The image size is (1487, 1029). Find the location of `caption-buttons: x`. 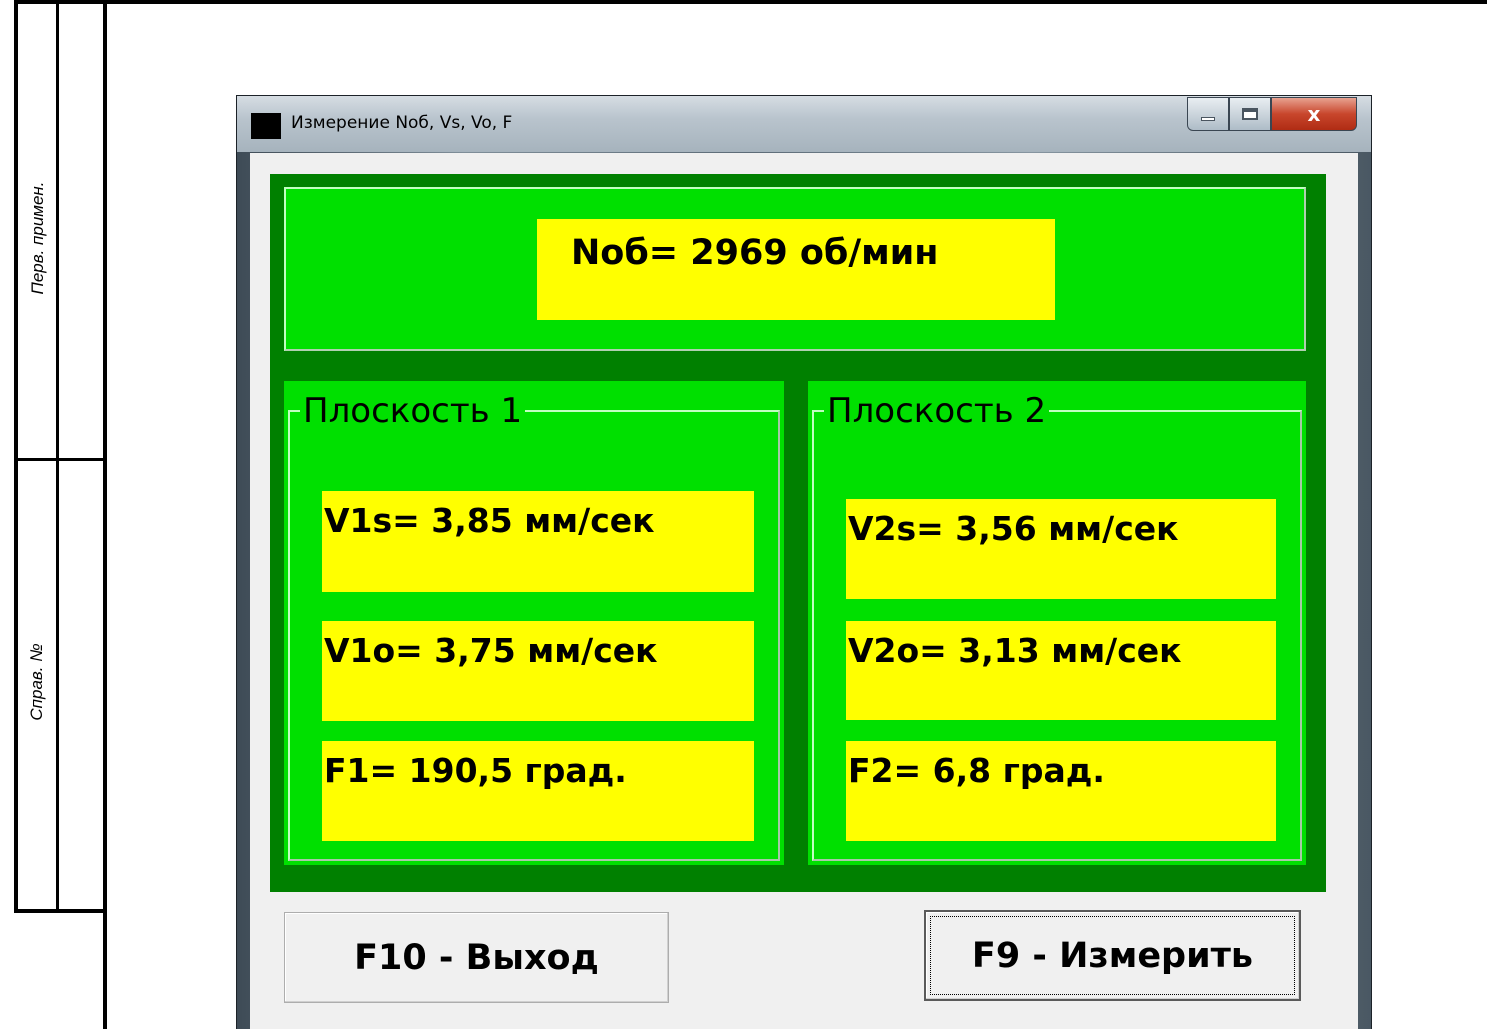

caption-buttons: x is located at coordinates (1272, 114).